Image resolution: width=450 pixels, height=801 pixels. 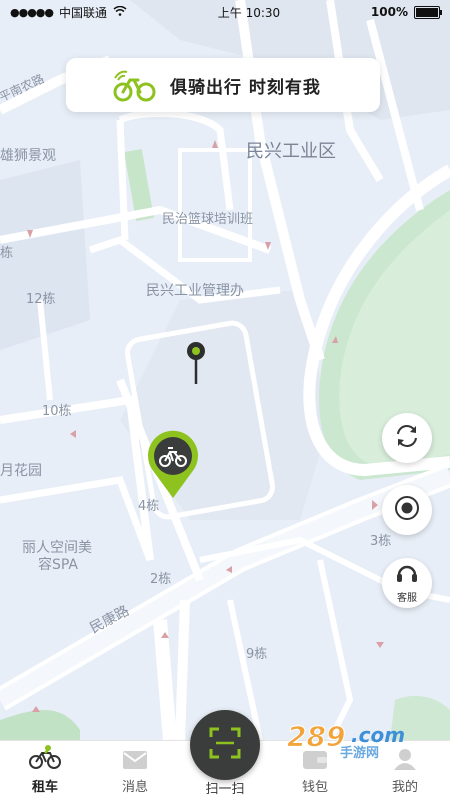 I want to click on tab-label: 钱包, so click(x=314, y=787).